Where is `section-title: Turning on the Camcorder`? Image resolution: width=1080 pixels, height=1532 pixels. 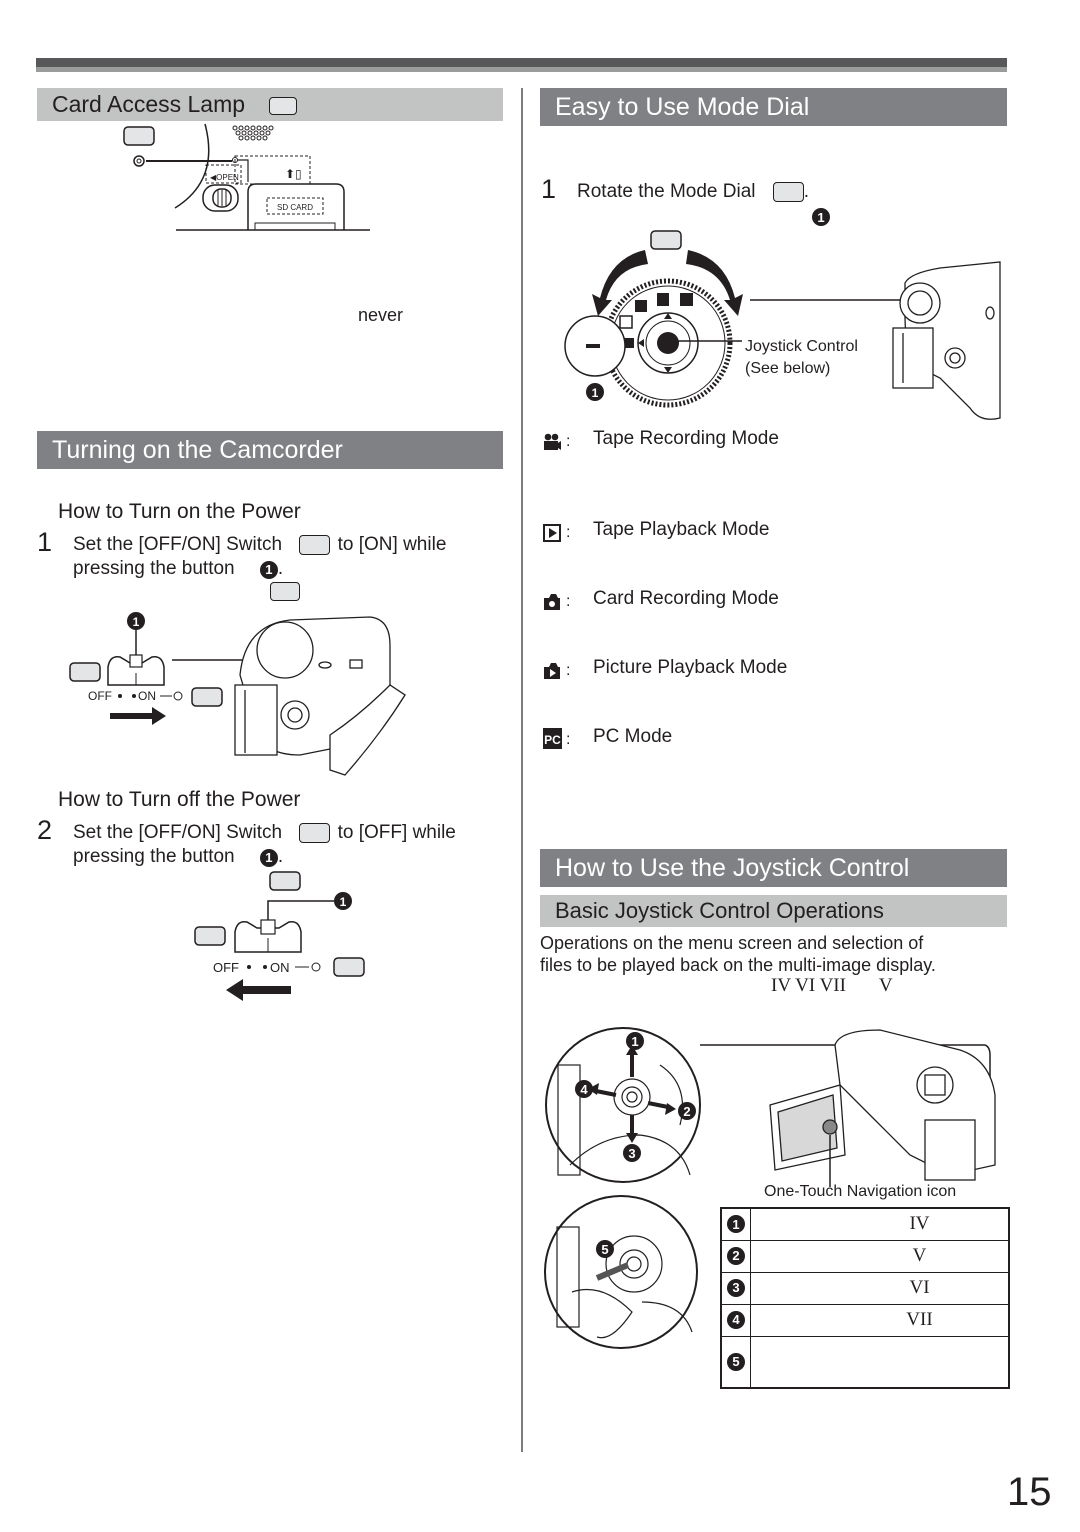 section-title: Turning on the Camcorder is located at coordinates (197, 450).